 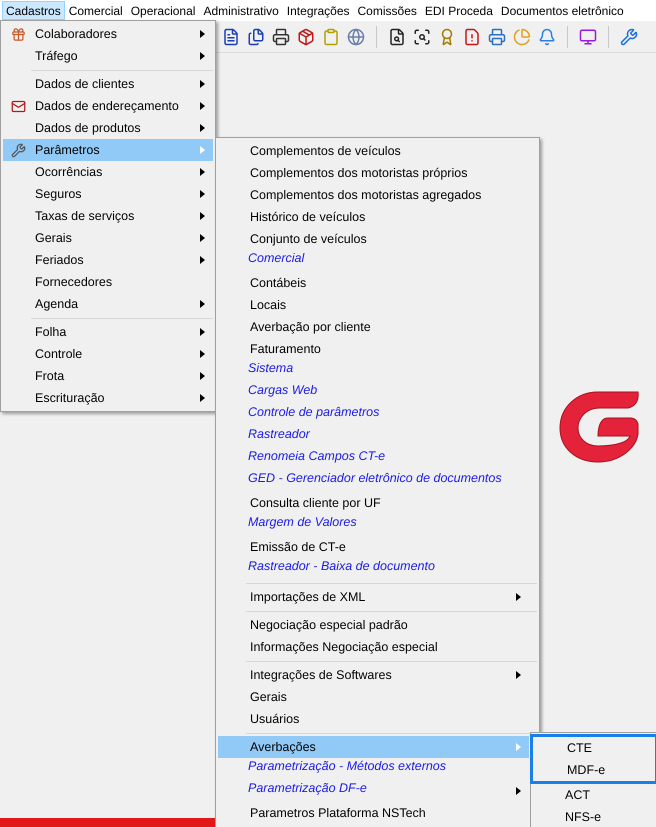 I want to click on menu-item: Margem de Valores, so click(x=373, y=525).